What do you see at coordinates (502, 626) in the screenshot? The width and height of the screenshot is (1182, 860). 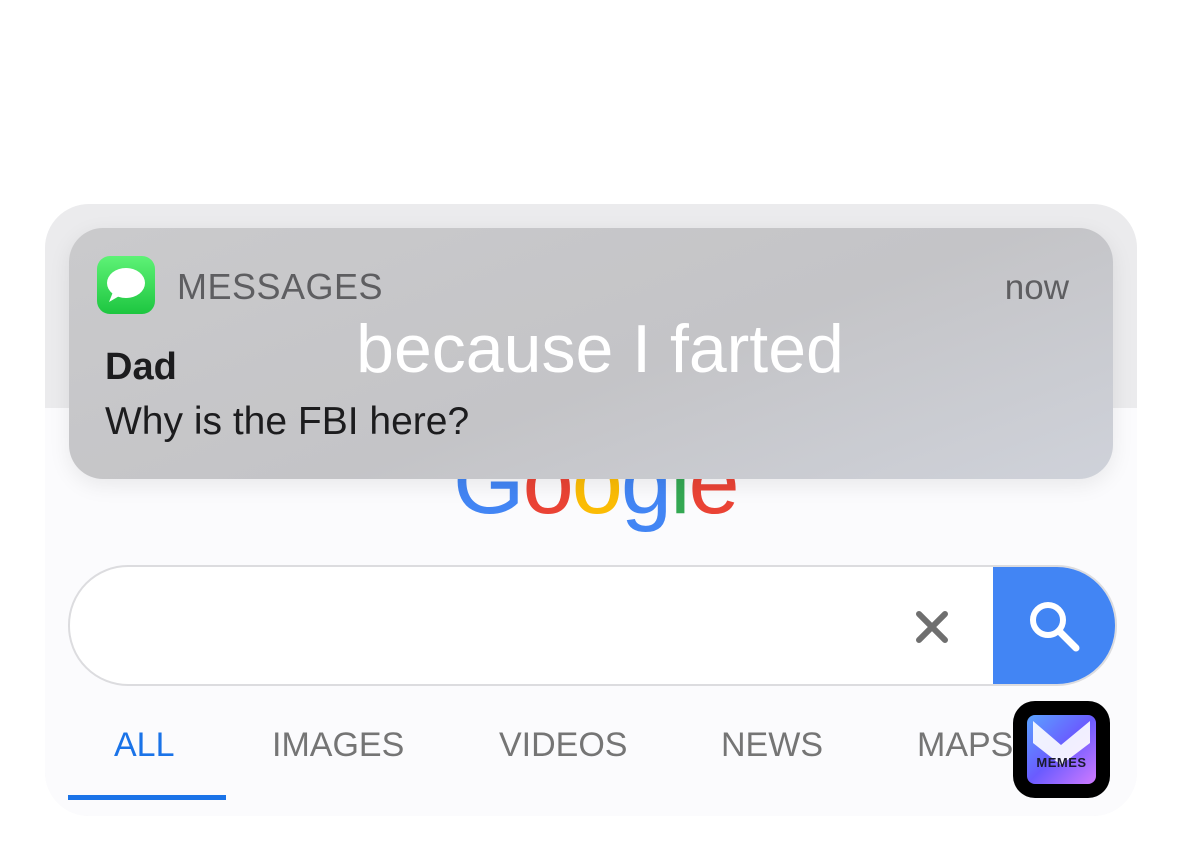 I see `search-input` at bounding box center [502, 626].